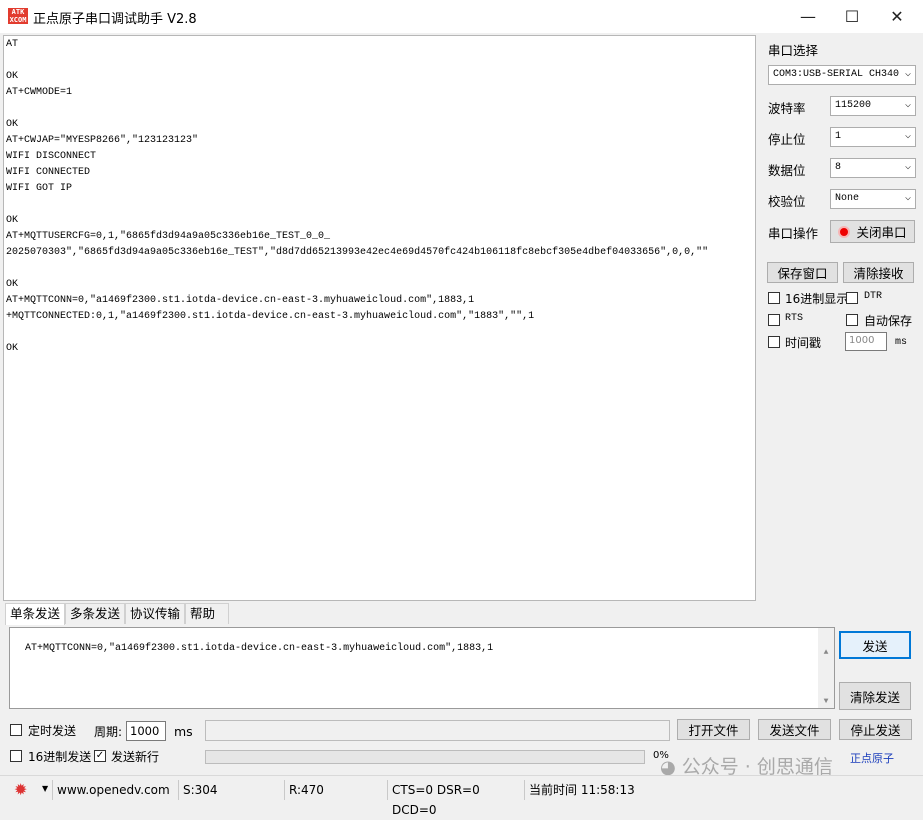 The height and width of the screenshot is (820, 923). I want to click on hex-send-checkbox, so click(16, 756).